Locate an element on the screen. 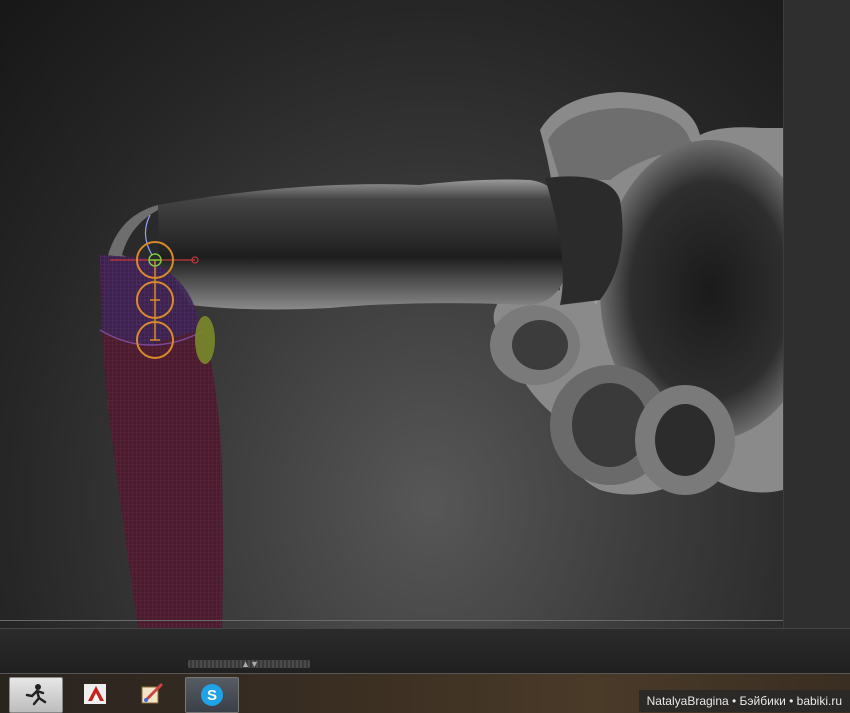 This screenshot has height=713, width=850. taskbar-skype-button: S is located at coordinates (212, 695).